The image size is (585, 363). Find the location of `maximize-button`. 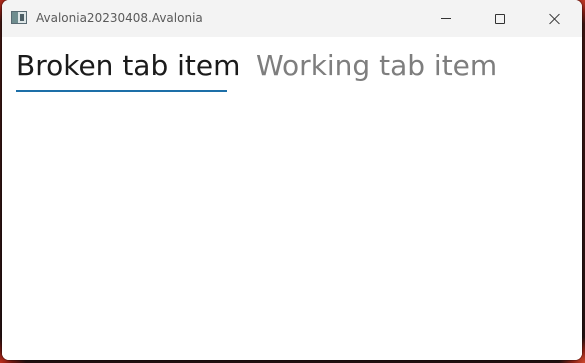

maximize-button is located at coordinates (500, 18).